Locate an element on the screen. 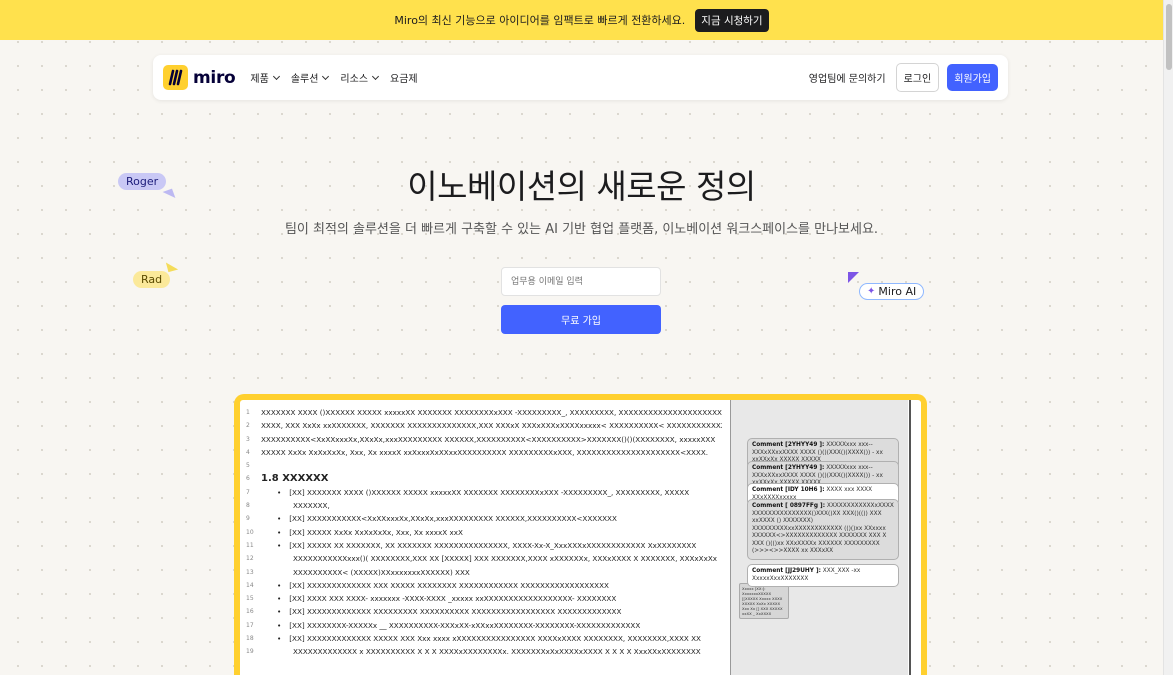 This screenshot has width=1173, height=675. document-line: 6 1.8 XXXXXX is located at coordinates (484, 478).